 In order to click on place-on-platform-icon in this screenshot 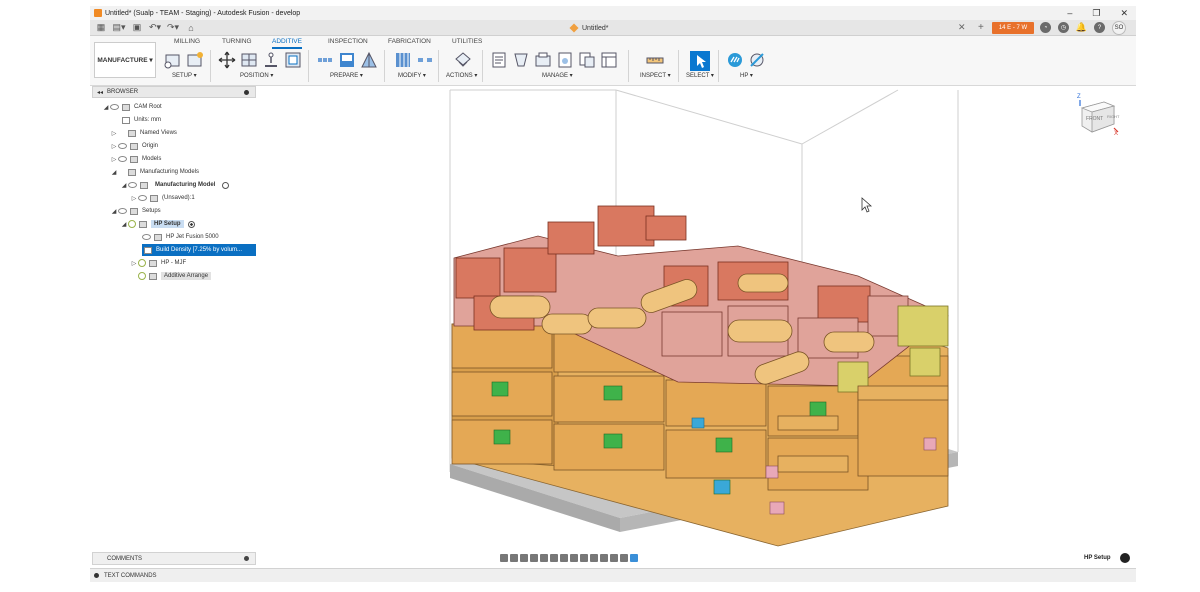, I will do `click(271, 60)`.